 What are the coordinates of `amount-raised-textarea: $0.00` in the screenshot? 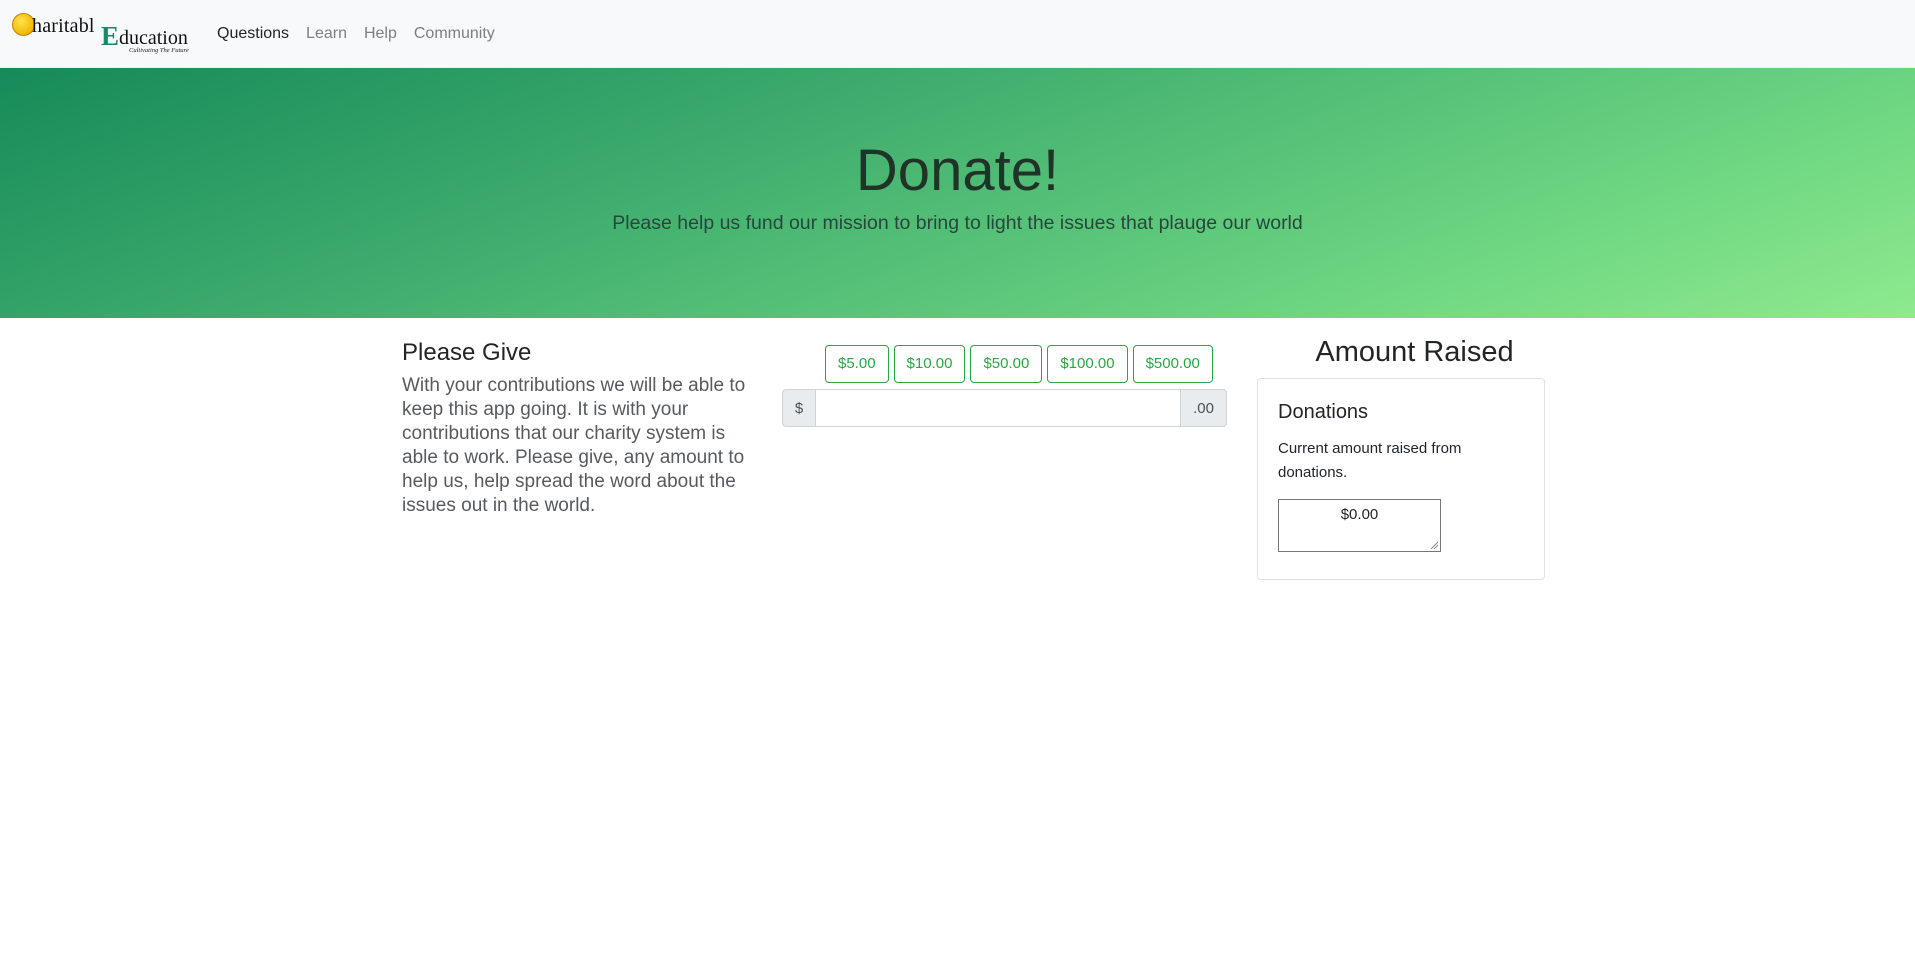 It's located at (1359, 525).